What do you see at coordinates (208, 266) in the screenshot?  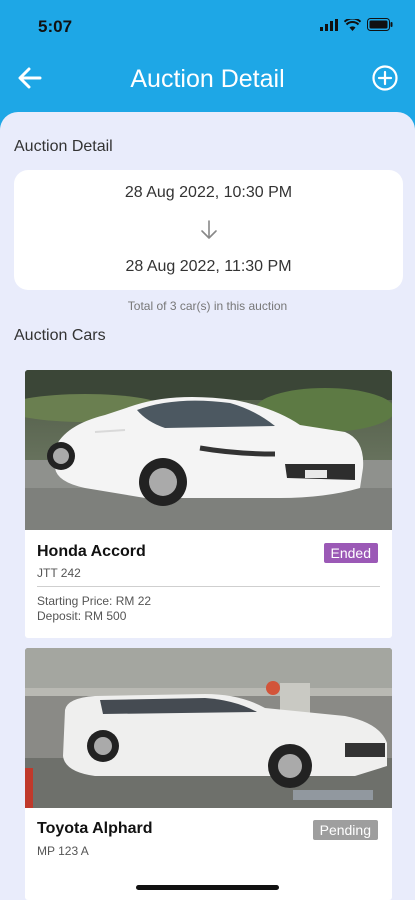 I see `auction-end-time: 28 Aug 2022, 11:30 PM` at bounding box center [208, 266].